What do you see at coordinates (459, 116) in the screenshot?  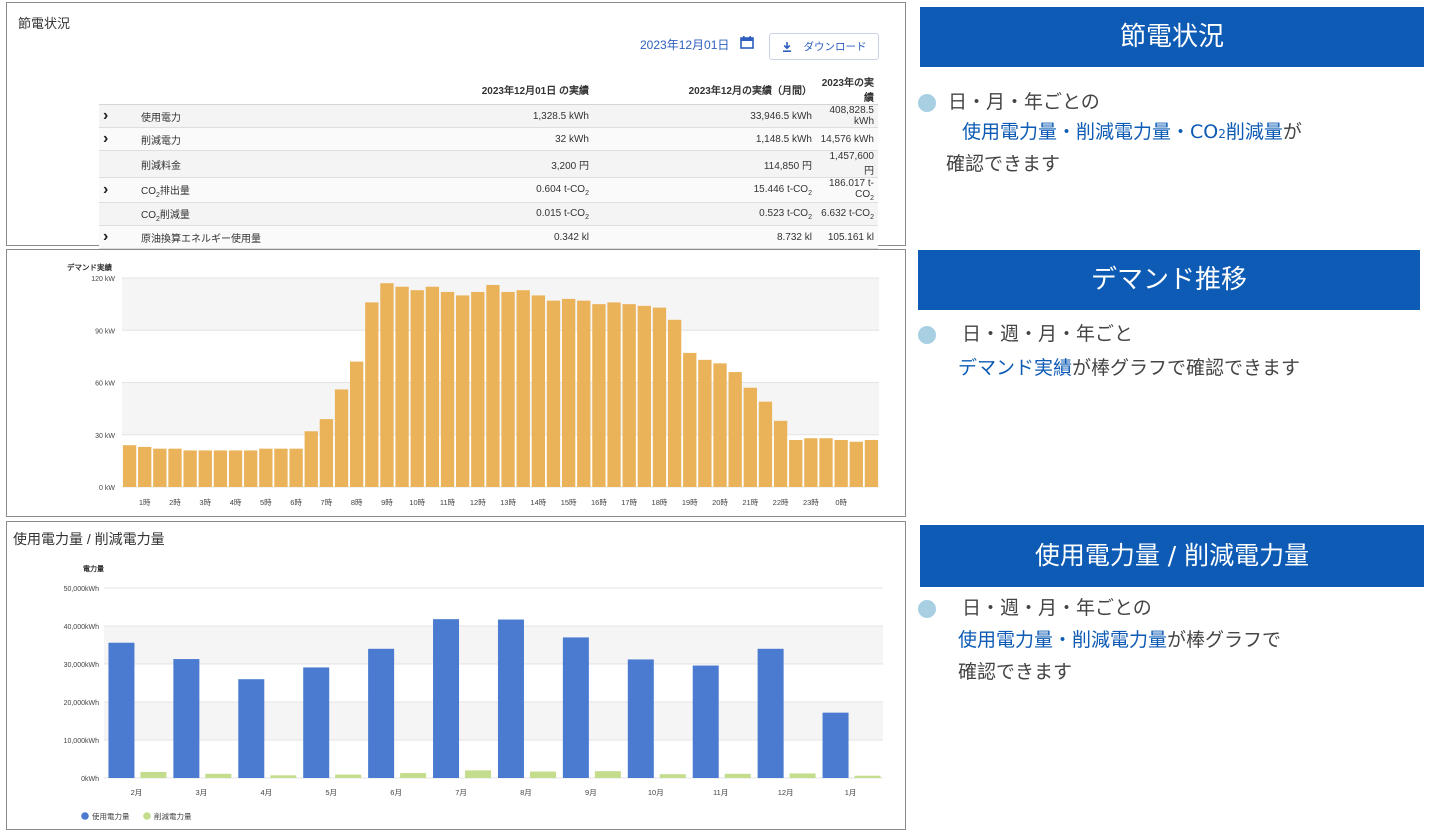 I see `cell-day: 1,328.5 kWh` at bounding box center [459, 116].